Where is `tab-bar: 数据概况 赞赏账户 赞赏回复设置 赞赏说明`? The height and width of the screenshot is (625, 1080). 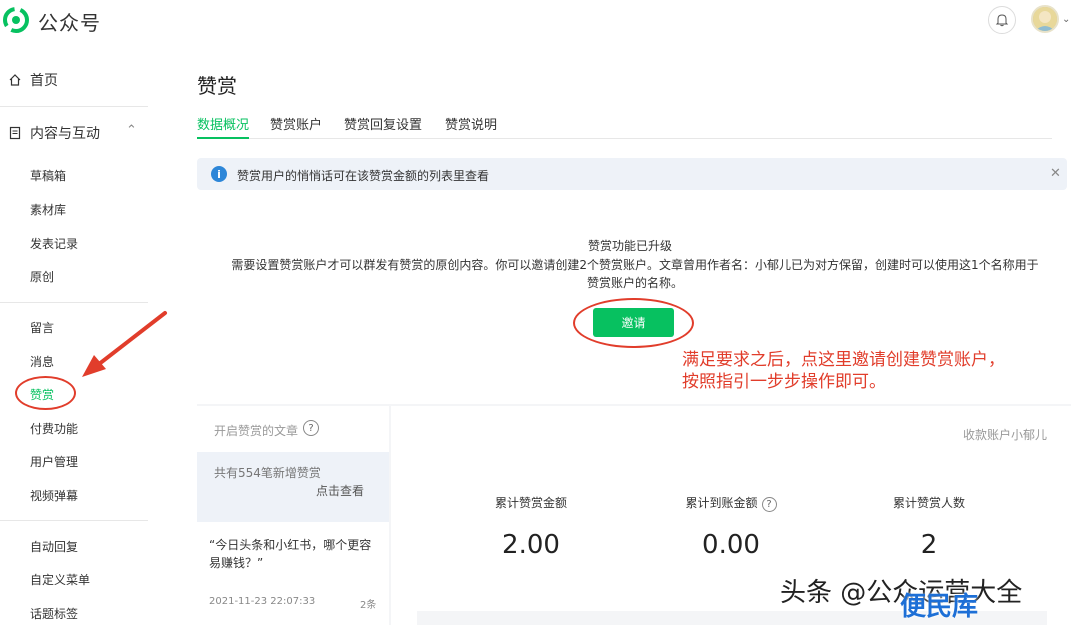 tab-bar: 数据概况 赞赏账户 赞赏回复设置 赞赏说明 is located at coordinates (624, 126).